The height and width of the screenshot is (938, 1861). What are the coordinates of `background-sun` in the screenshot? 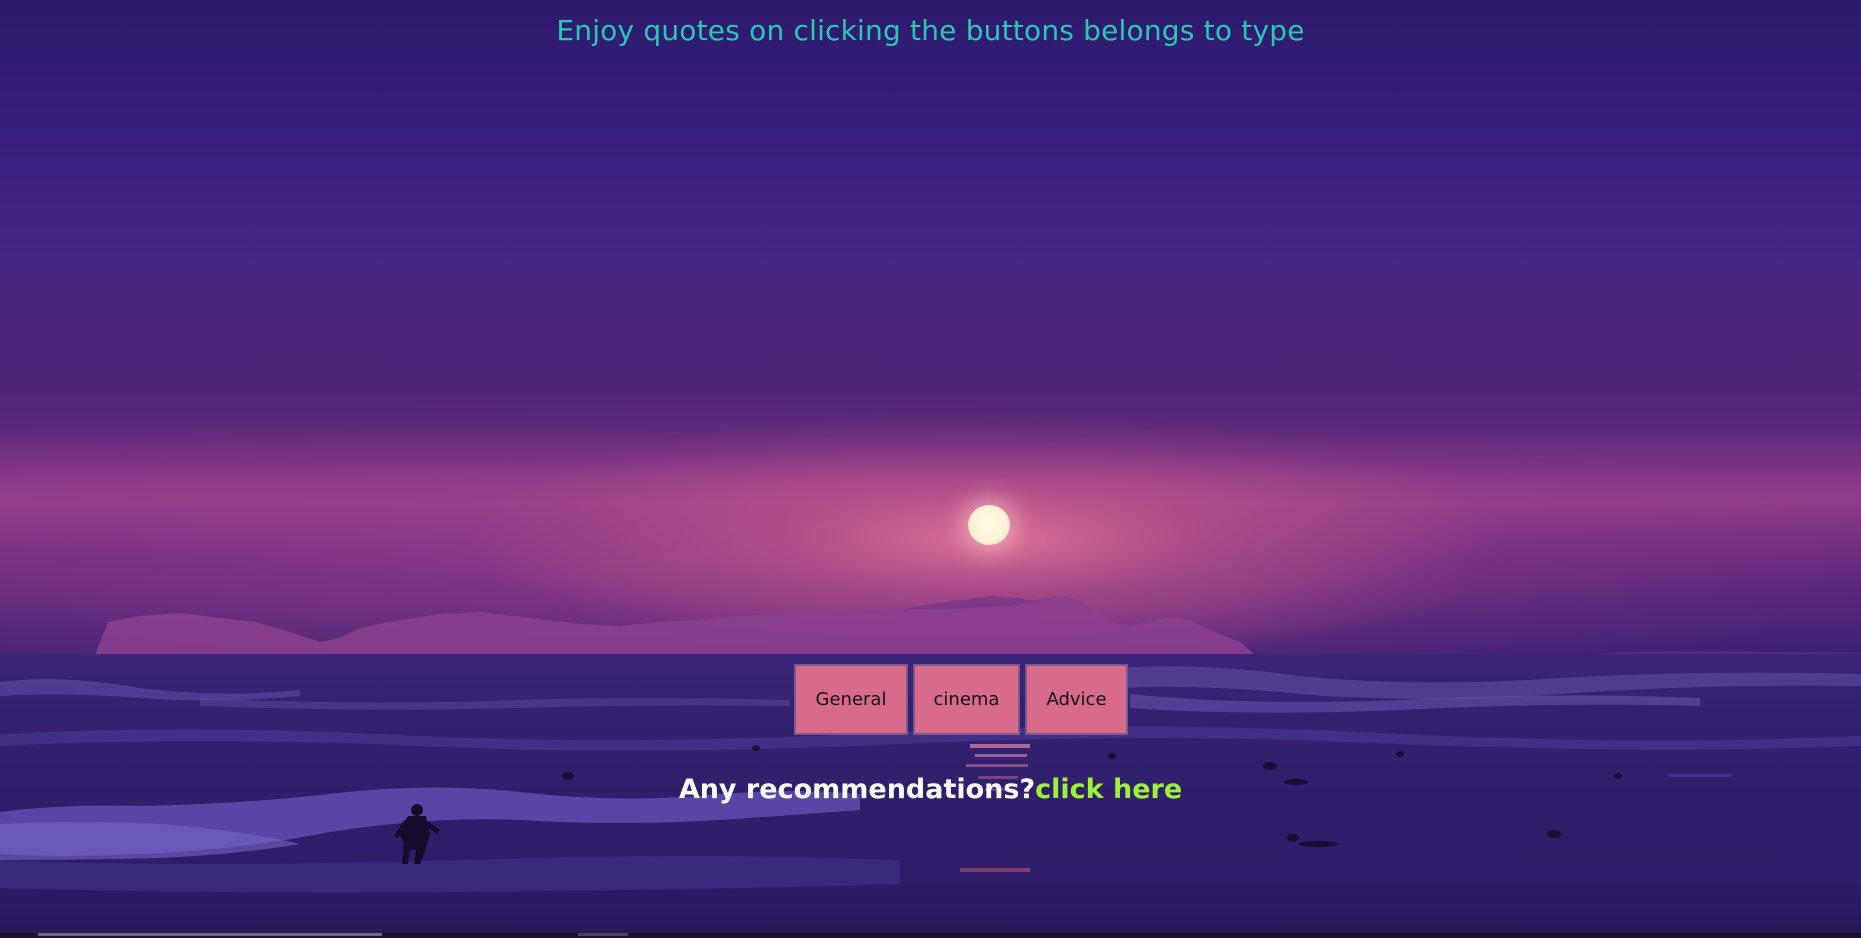 It's located at (989, 525).